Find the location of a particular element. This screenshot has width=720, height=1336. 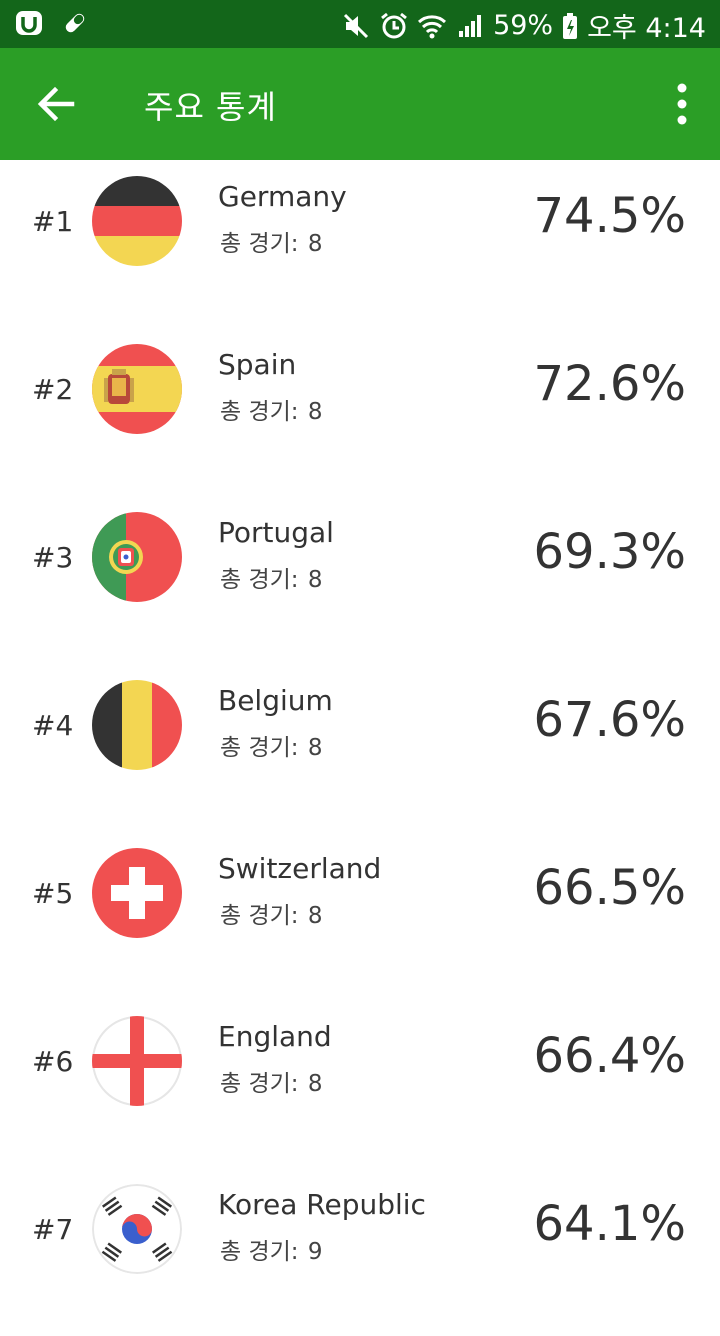

app-bar: 주요 통계 is located at coordinates (360, 104).